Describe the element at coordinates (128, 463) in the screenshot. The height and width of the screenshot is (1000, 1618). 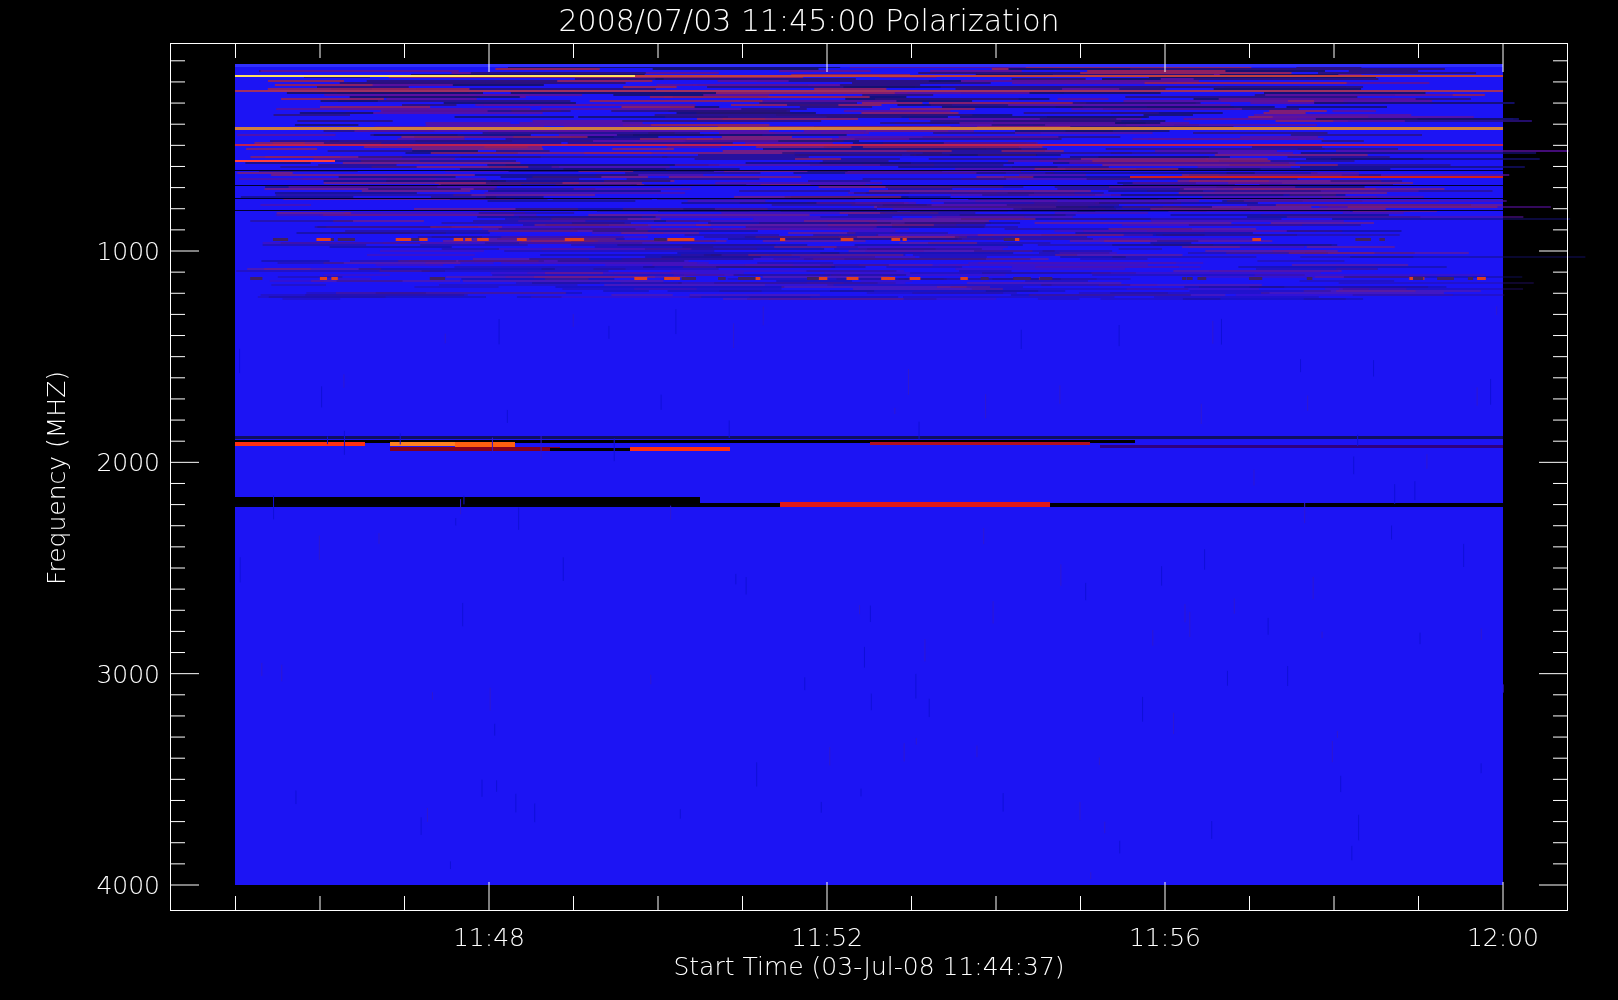
I see `y-tick-label: 2000` at that location.